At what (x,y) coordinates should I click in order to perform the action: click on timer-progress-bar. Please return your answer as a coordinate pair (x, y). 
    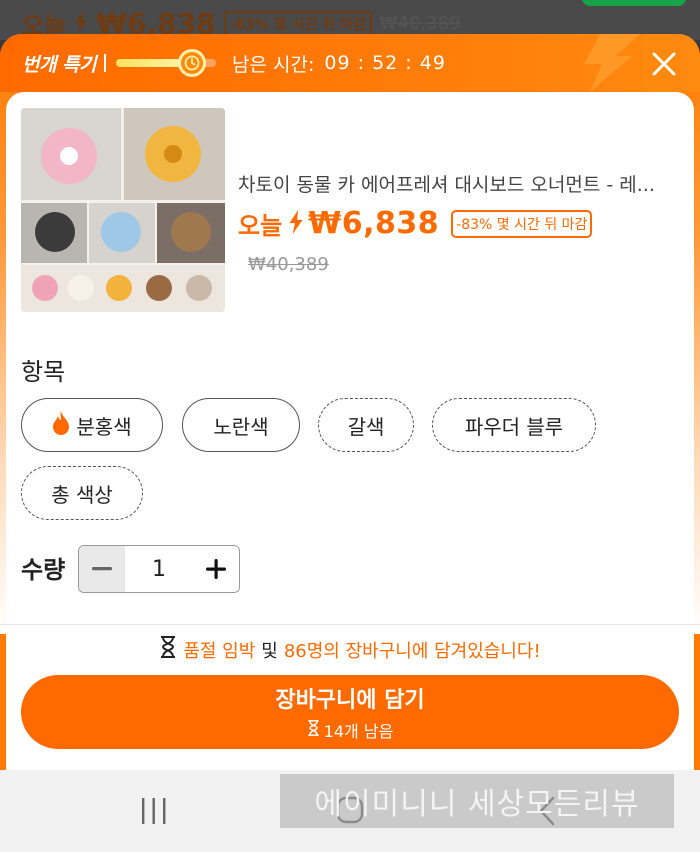
    Looking at the image, I should click on (166, 63).